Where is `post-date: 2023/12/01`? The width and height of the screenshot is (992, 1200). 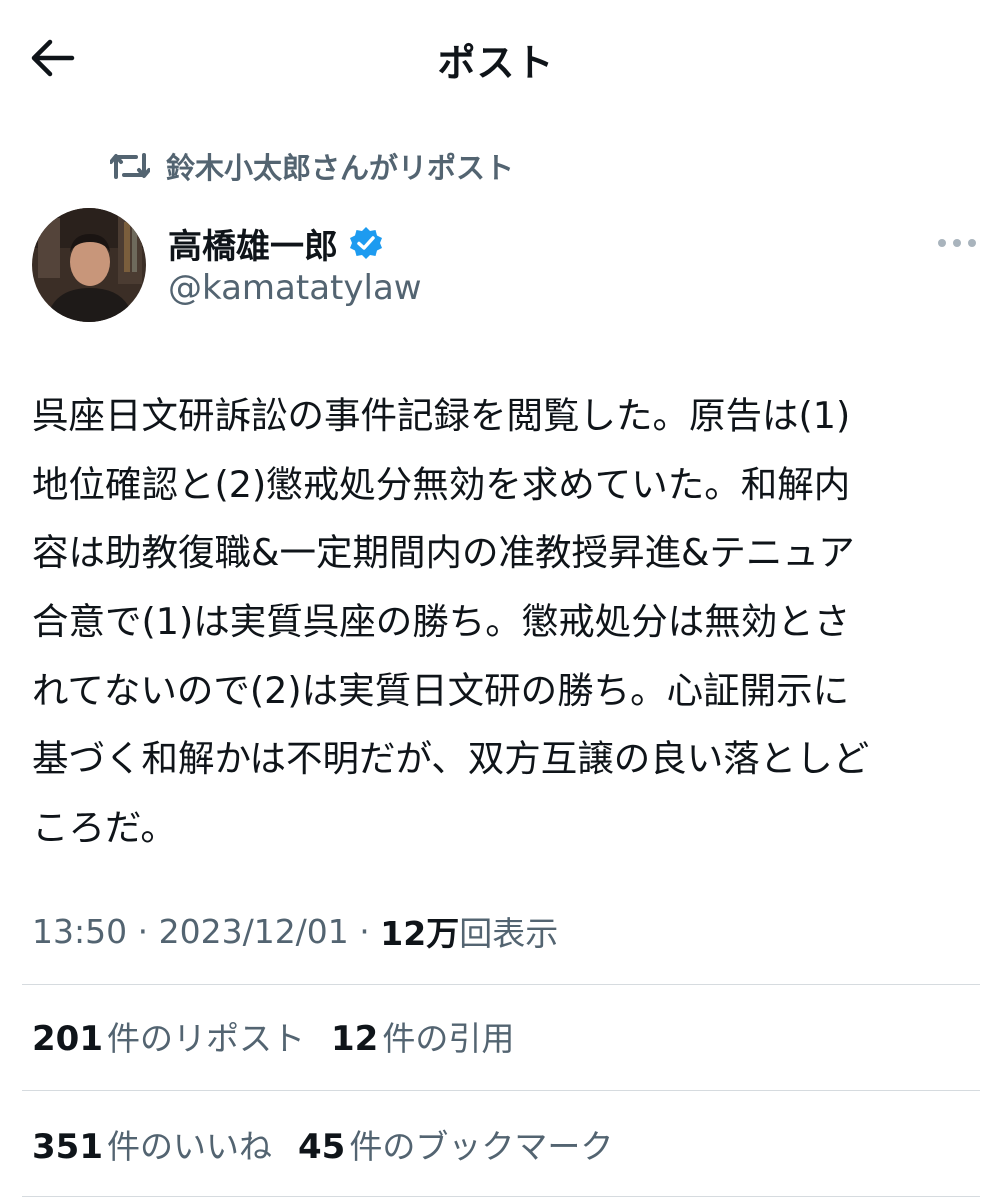 post-date: 2023/12/01 is located at coordinates (254, 931).